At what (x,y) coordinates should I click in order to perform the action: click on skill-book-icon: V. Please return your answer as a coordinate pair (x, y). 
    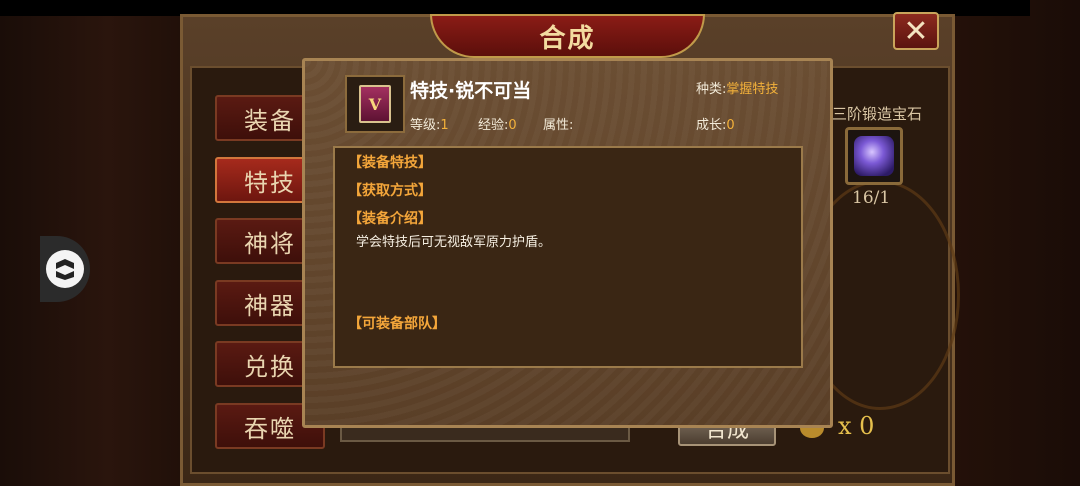
    Looking at the image, I should click on (375, 104).